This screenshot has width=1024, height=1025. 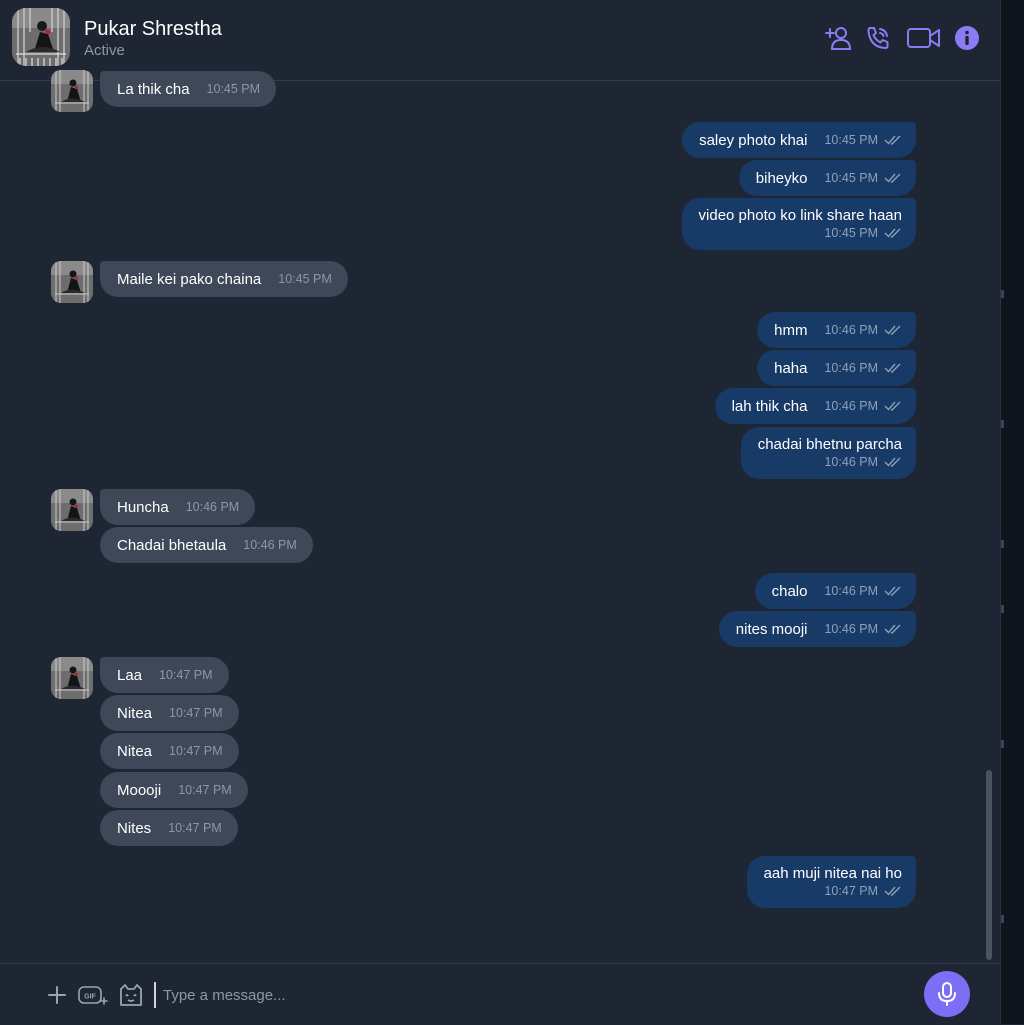 I want to click on outgoing-message: haha 10:46 PM, so click(x=836, y=368).